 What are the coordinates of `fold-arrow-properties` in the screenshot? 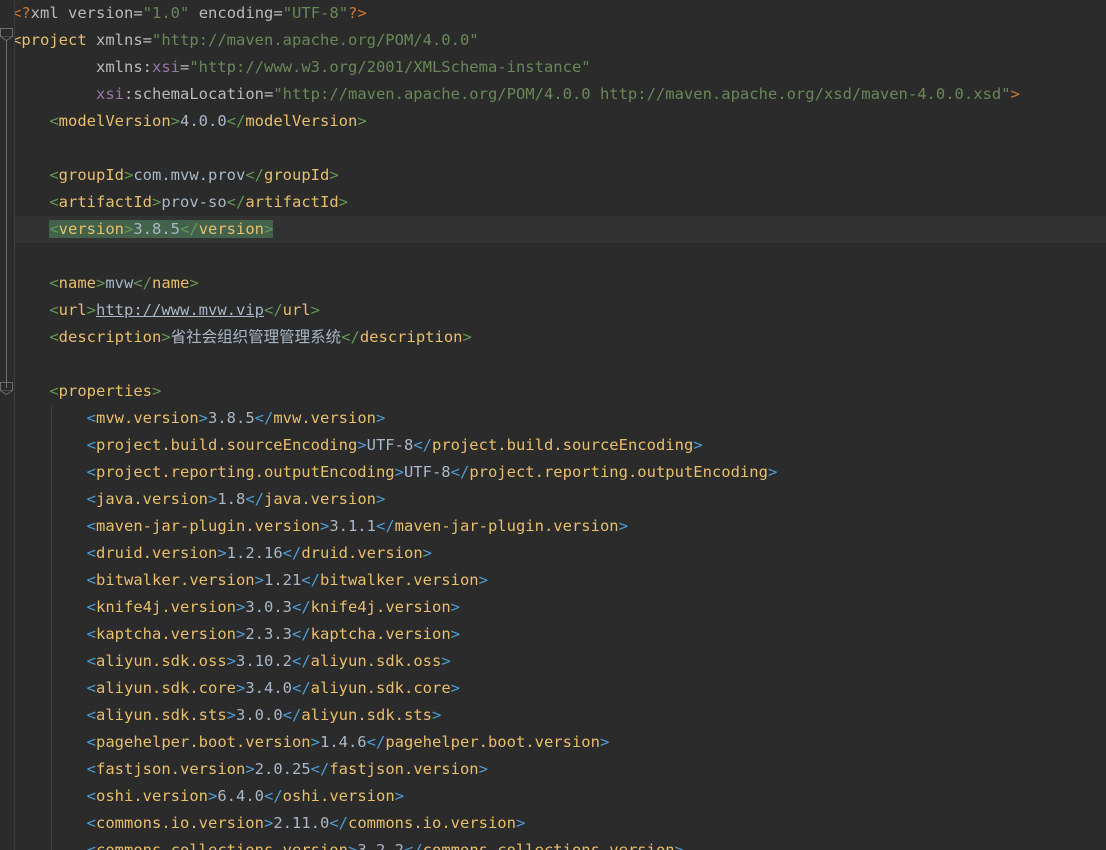 It's located at (6, 388).